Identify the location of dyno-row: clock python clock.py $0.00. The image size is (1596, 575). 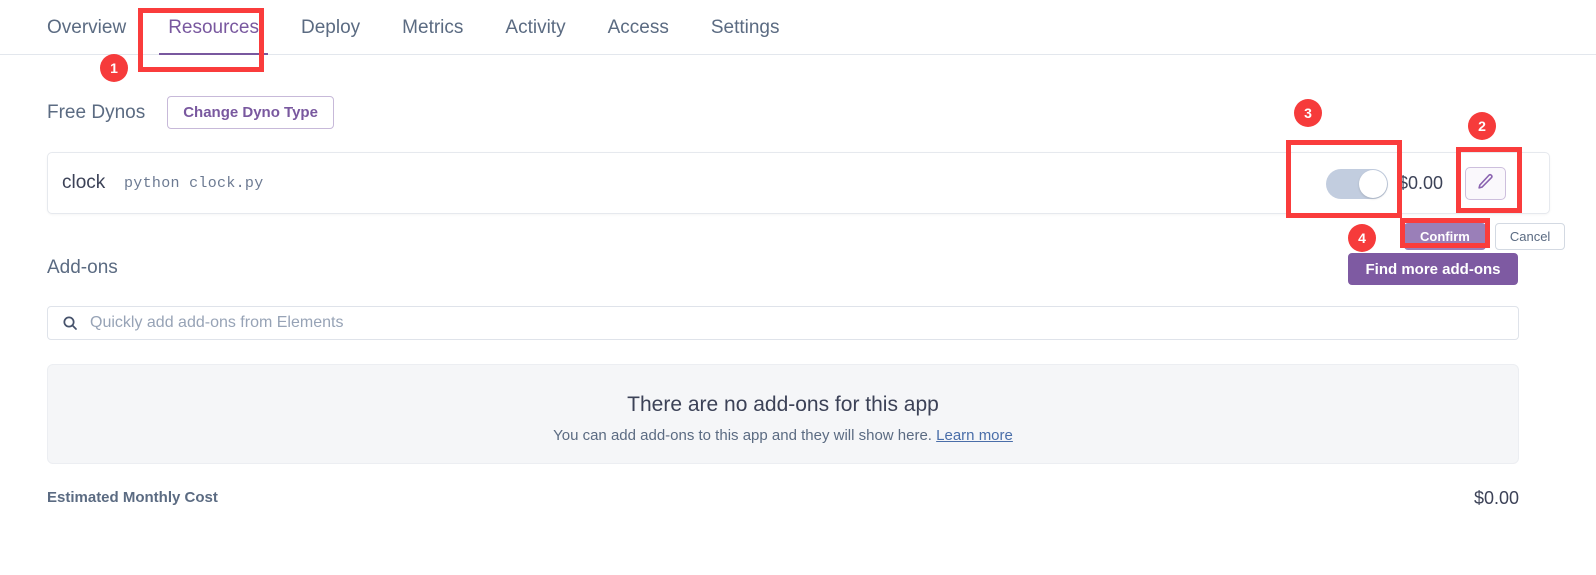
(798, 183).